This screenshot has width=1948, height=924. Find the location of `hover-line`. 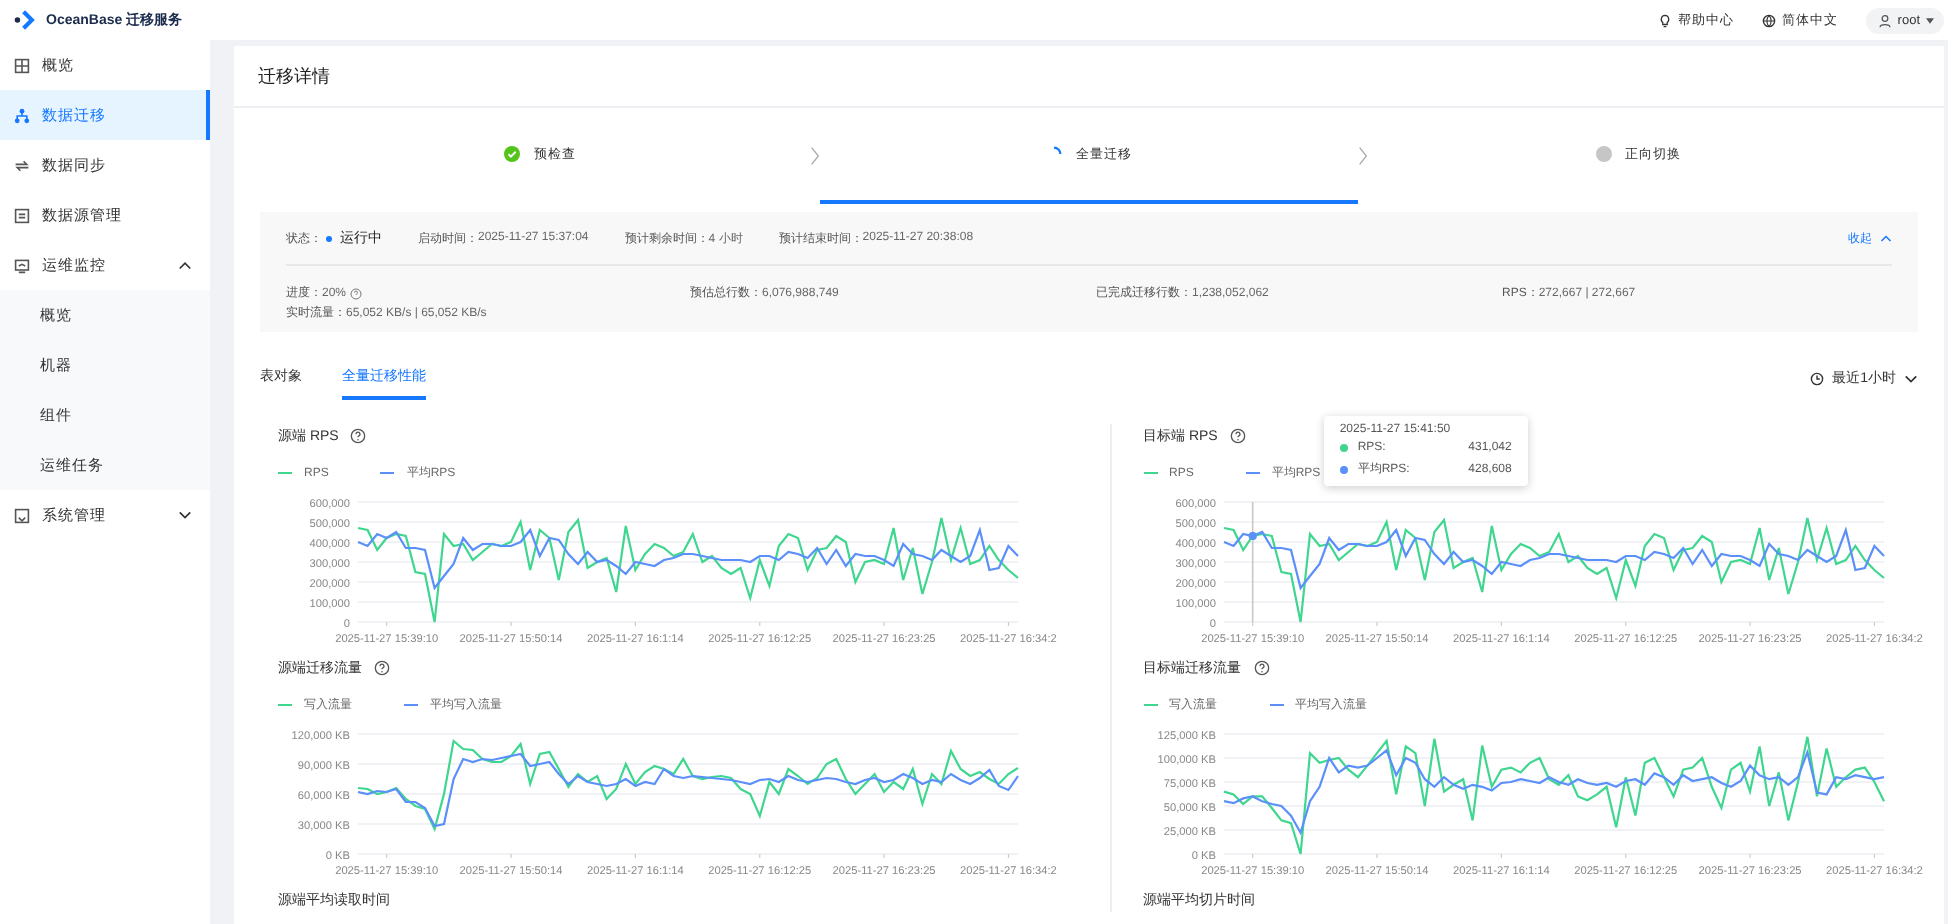

hover-line is located at coordinates (1251, 562).